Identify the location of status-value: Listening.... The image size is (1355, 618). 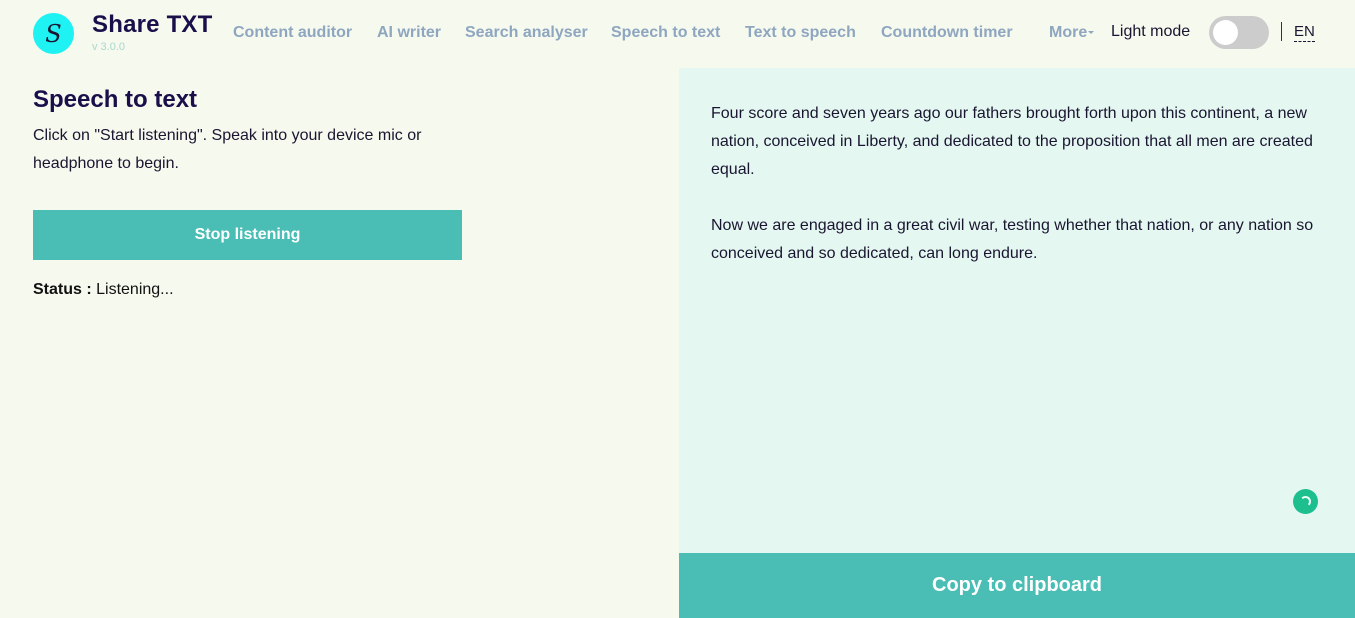
(135, 289).